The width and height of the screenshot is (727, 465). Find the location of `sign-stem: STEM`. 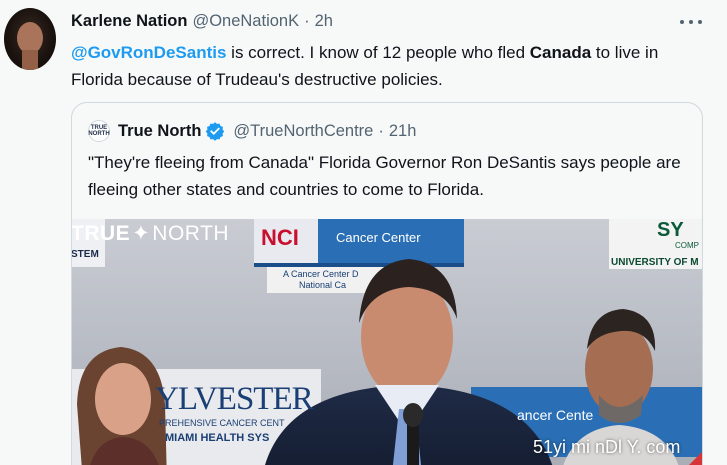

sign-stem: STEM is located at coordinates (85, 254).